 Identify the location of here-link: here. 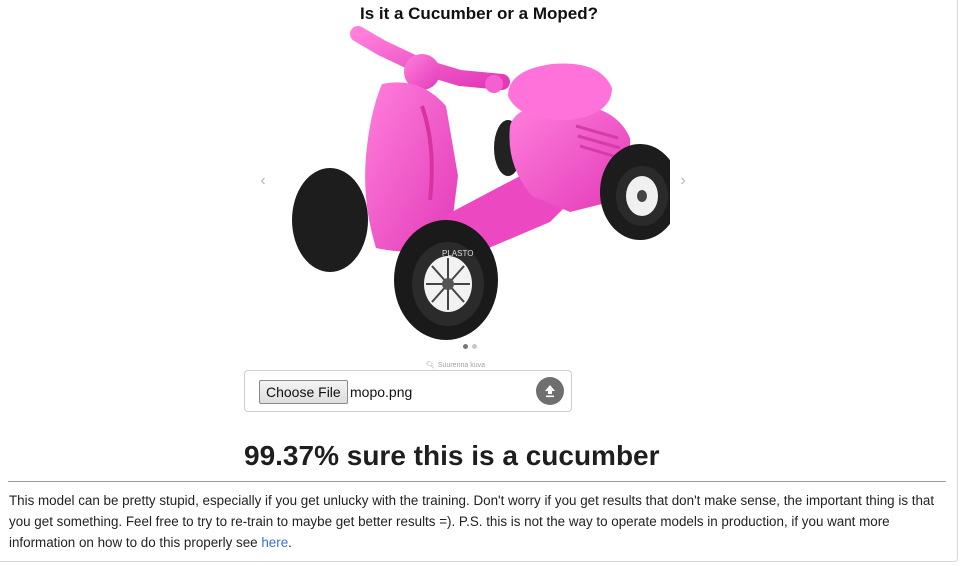
(274, 542).